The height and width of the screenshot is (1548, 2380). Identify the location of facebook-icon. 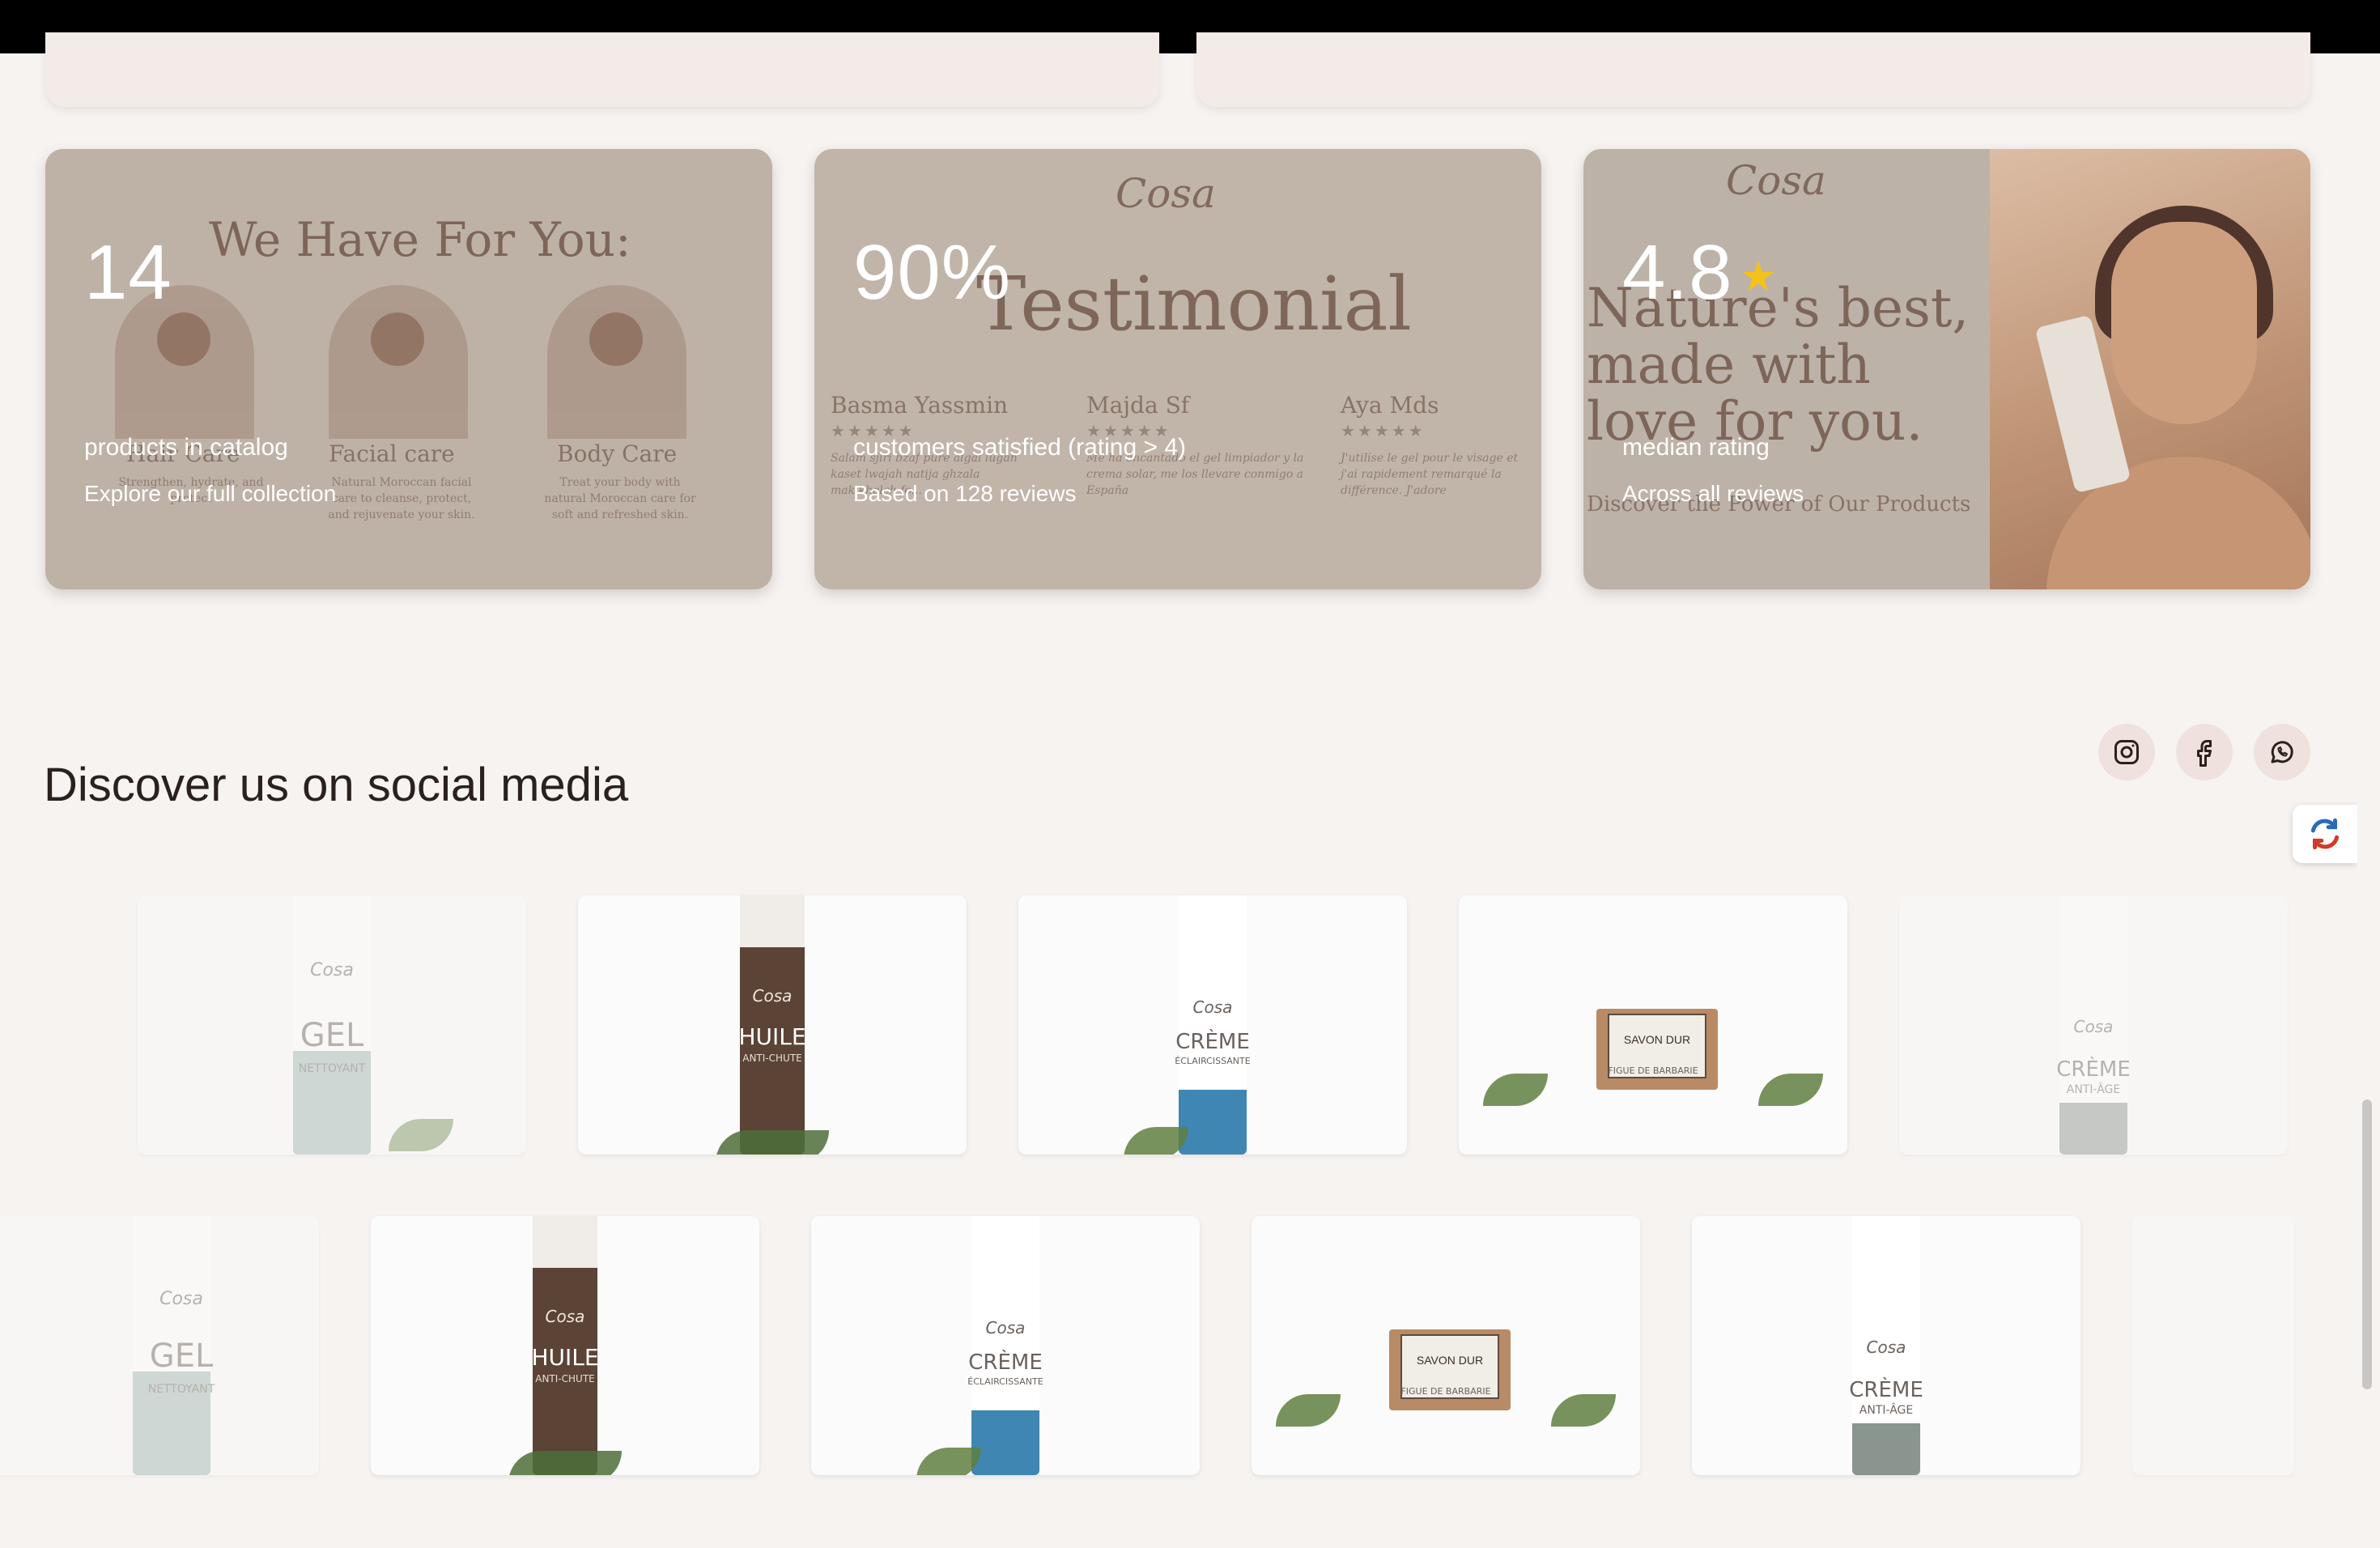
(2205, 754).